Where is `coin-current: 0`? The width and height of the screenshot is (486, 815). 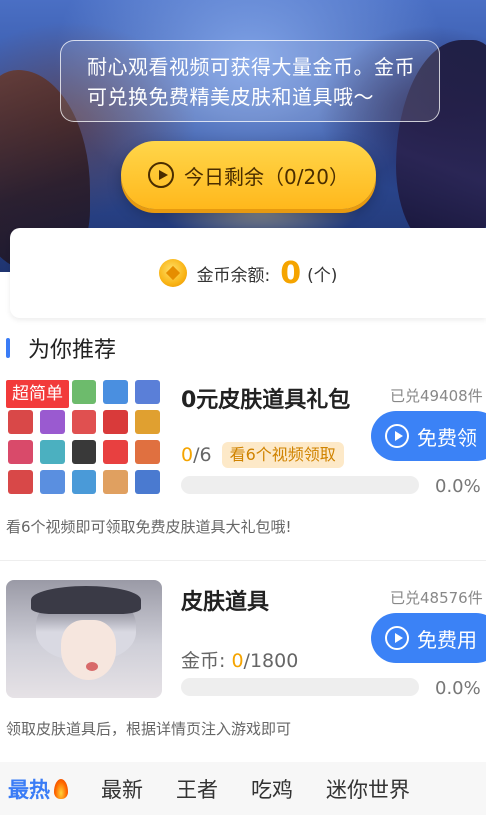
coin-current: 0 is located at coordinates (237, 661).